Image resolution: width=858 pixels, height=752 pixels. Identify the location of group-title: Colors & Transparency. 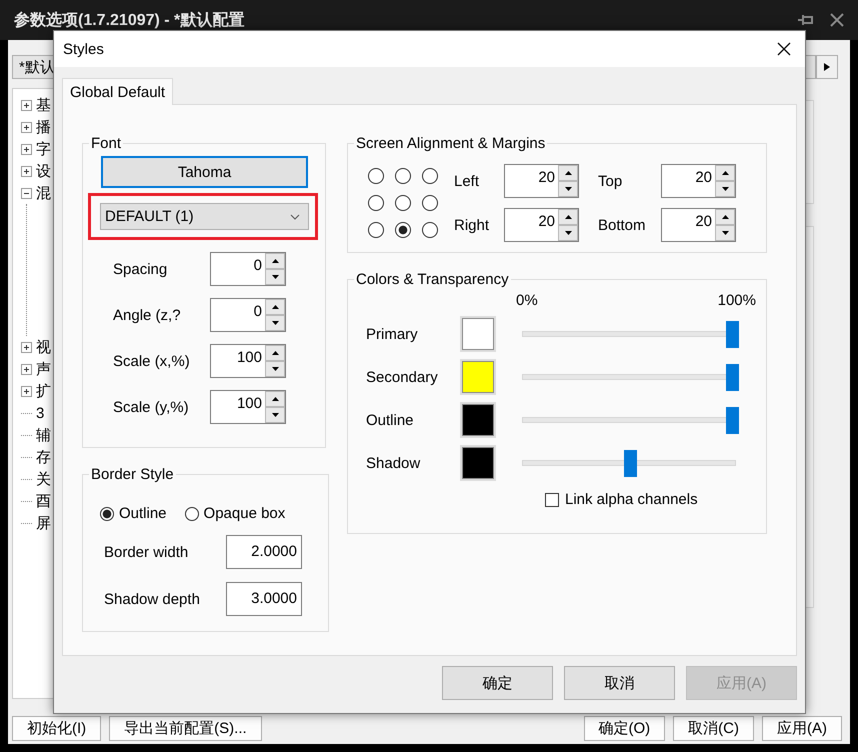
(432, 279).